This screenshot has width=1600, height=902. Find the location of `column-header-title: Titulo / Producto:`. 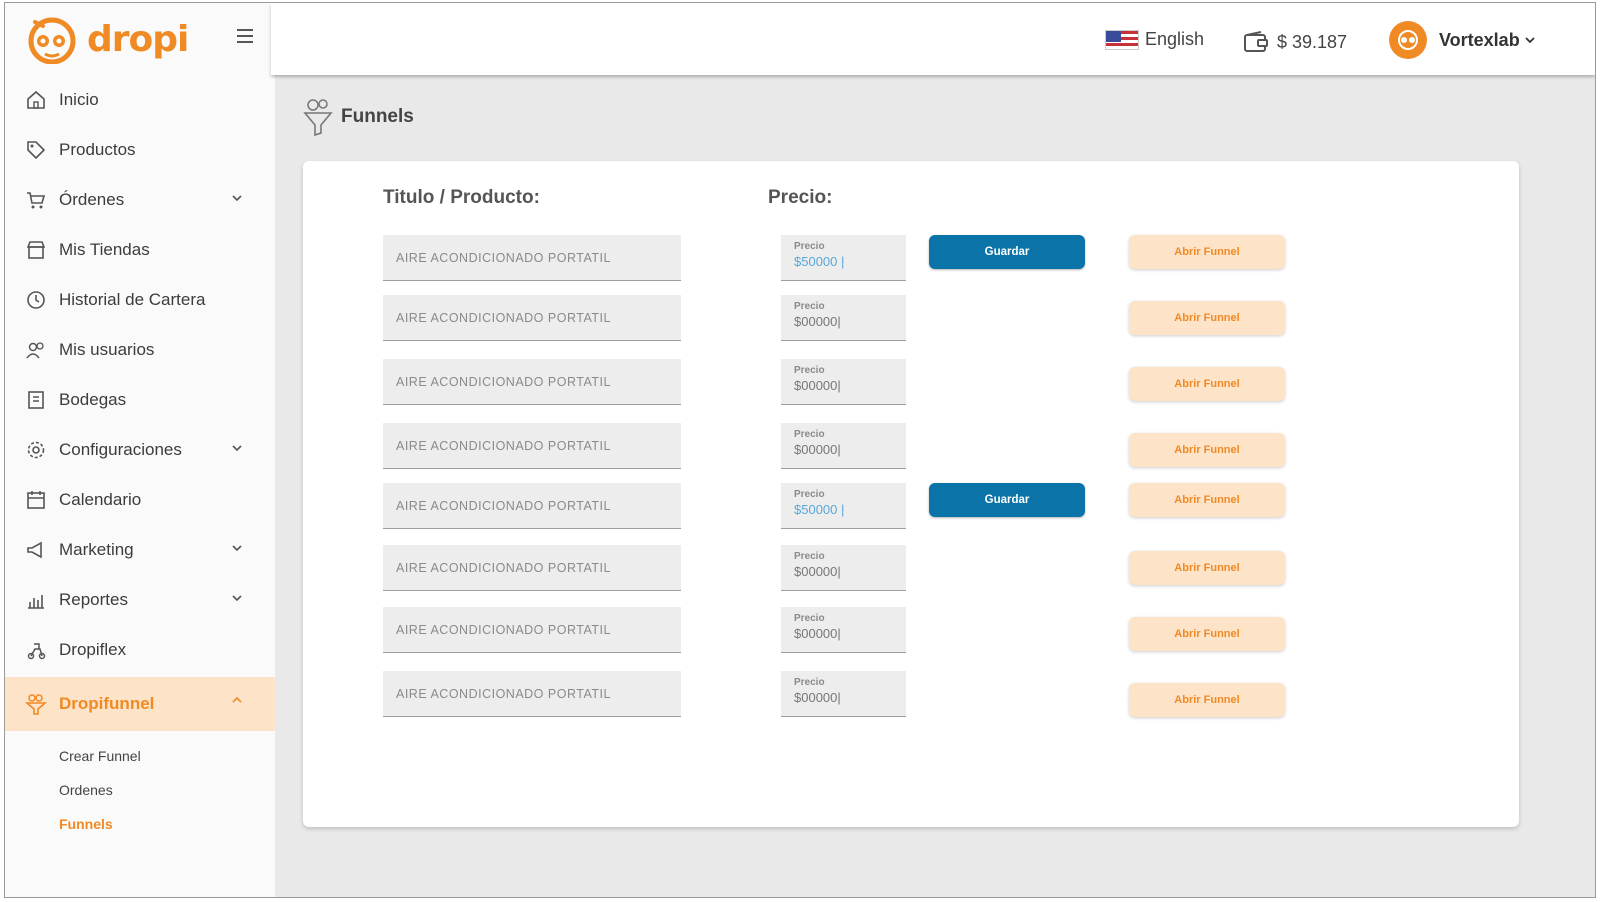

column-header-title: Titulo / Producto: is located at coordinates (461, 197).